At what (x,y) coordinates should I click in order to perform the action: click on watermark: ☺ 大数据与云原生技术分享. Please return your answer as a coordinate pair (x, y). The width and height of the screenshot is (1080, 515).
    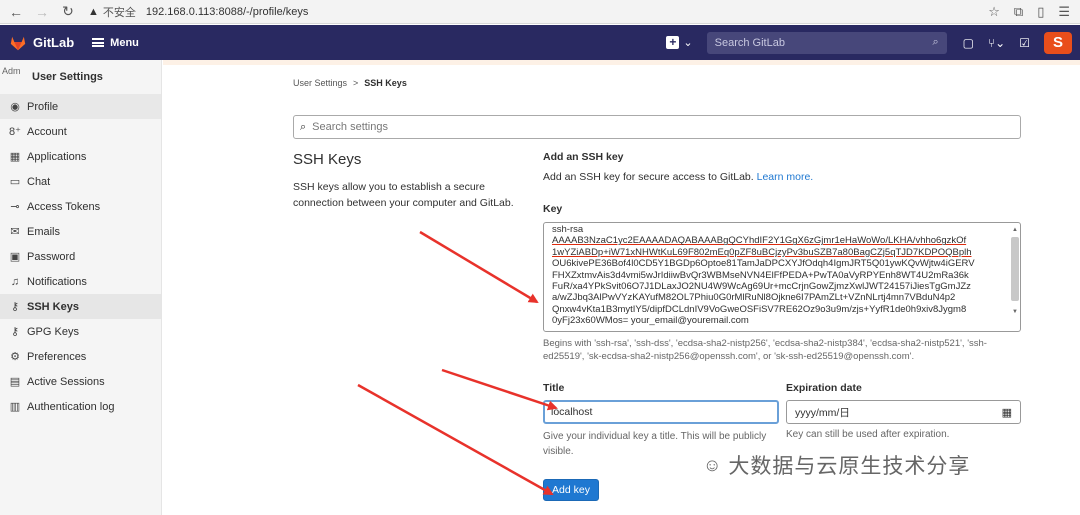
    Looking at the image, I should click on (836, 465).